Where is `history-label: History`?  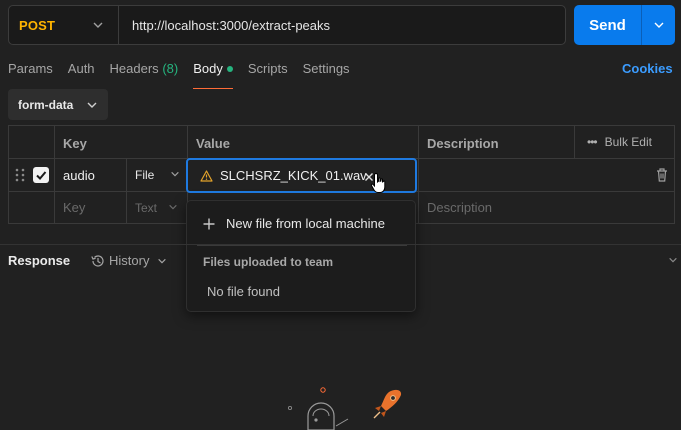 history-label: History is located at coordinates (129, 260).